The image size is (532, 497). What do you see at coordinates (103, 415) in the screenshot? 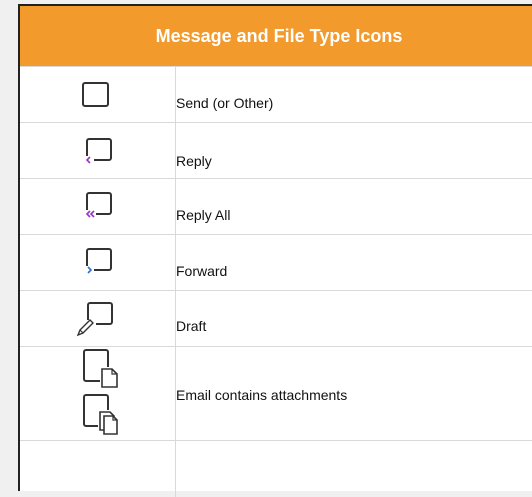
I see `message-multiple-attachments-icon` at bounding box center [103, 415].